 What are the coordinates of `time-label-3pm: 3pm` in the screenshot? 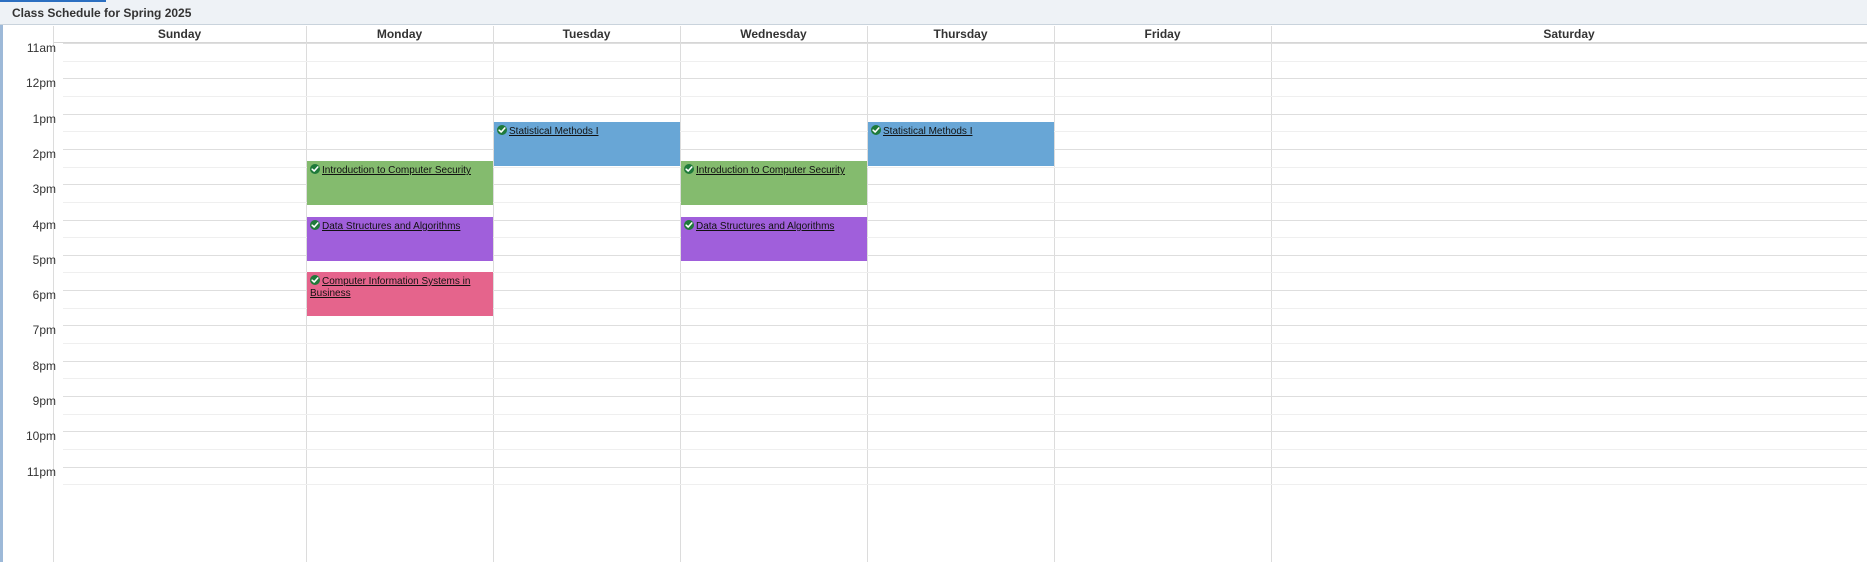 It's located at (44, 189).